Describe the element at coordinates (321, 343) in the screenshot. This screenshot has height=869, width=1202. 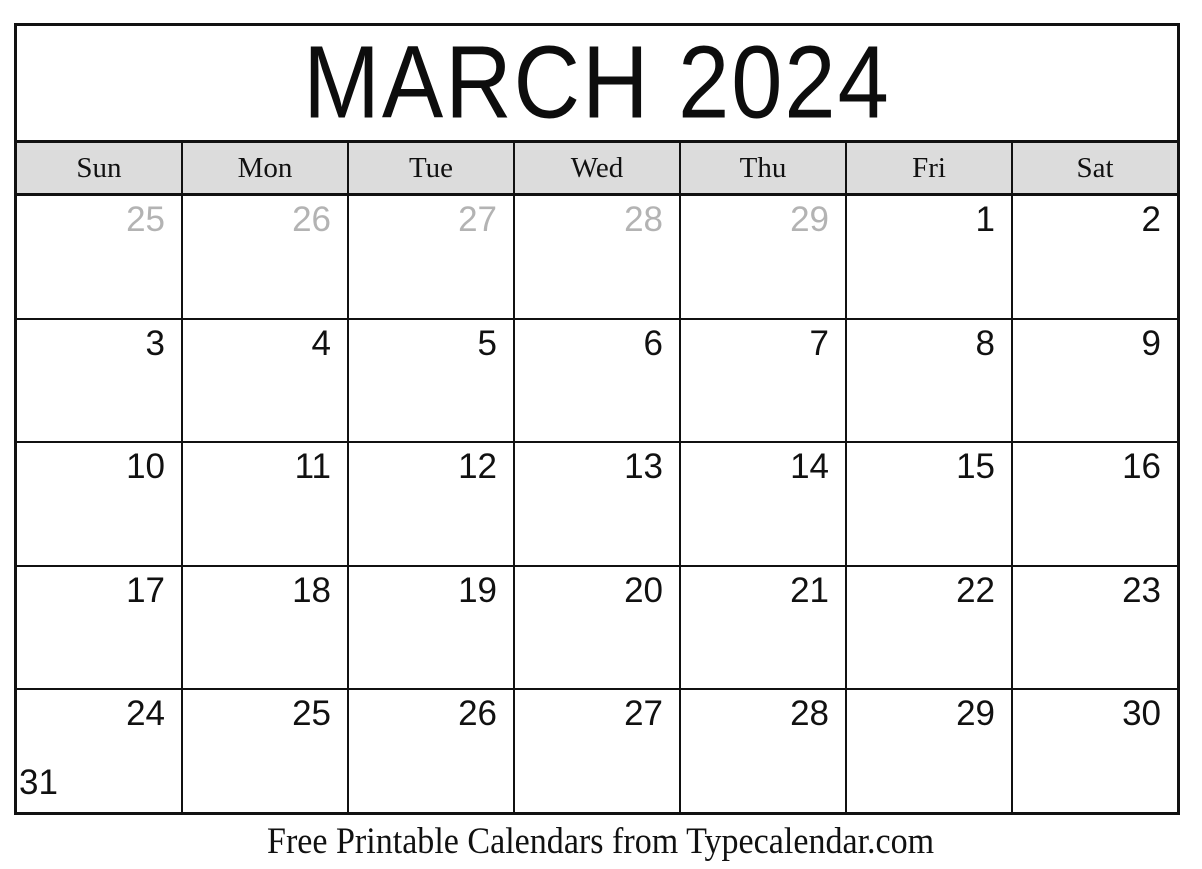
I see `day-number: 4` at that location.